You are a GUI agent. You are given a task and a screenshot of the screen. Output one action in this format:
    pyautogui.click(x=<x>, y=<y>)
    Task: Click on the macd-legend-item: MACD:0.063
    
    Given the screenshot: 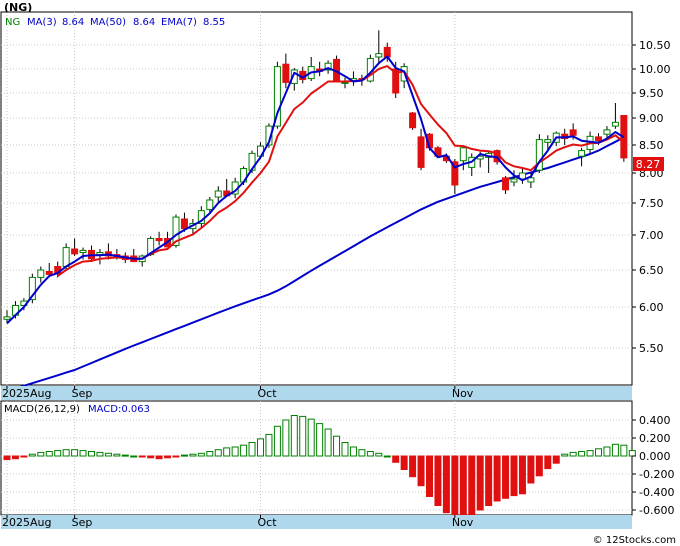 What is the action you would take?
    pyautogui.click(x=119, y=409)
    